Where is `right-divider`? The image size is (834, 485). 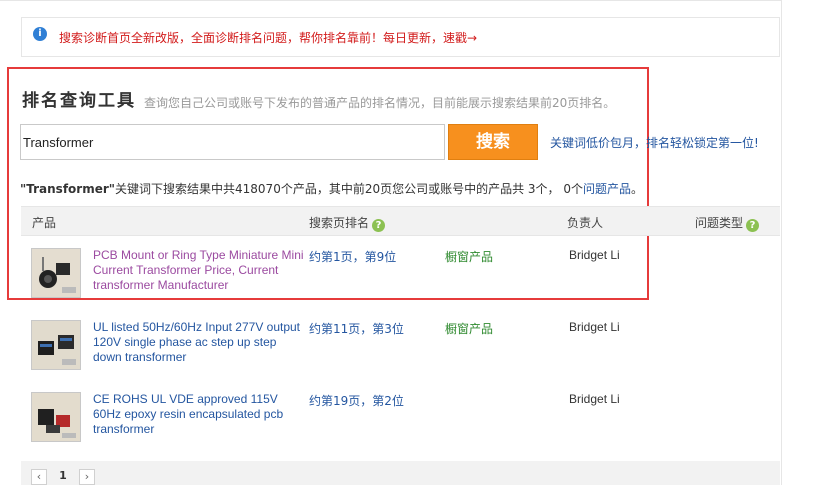 right-divider is located at coordinates (781, 242).